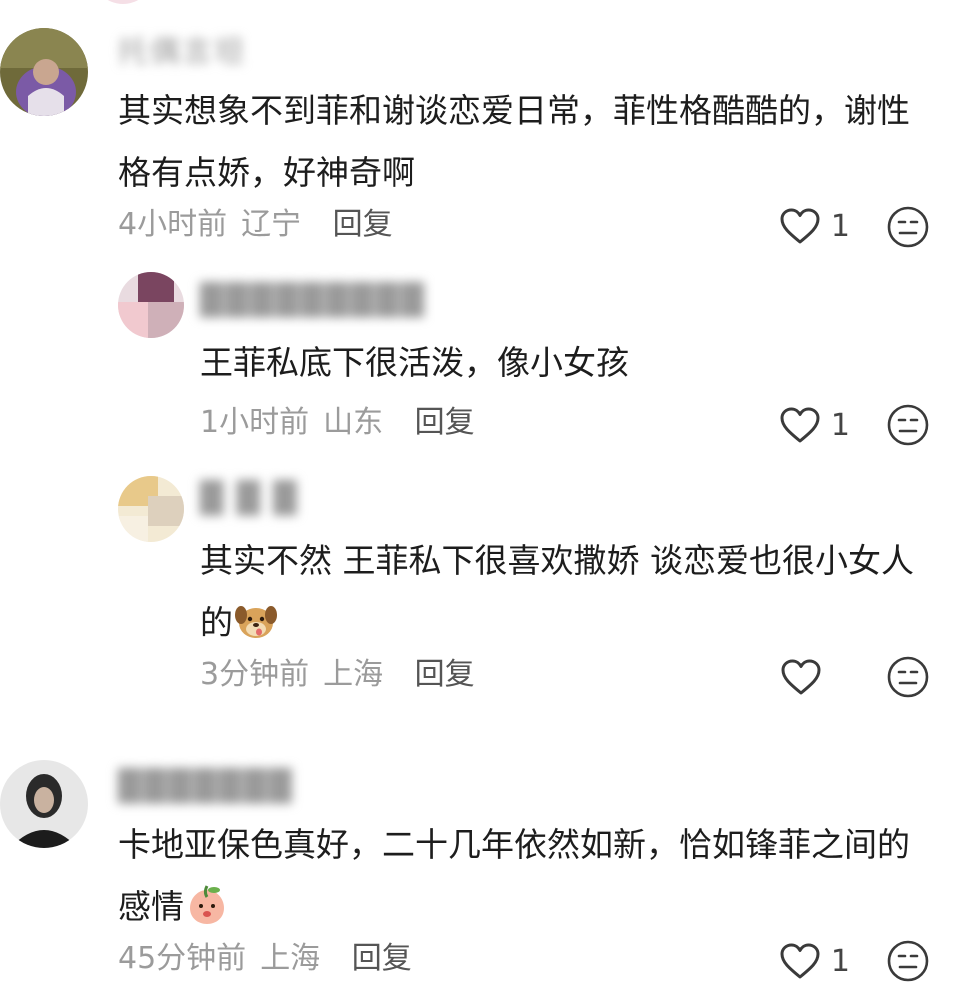  Describe the element at coordinates (514, 875) in the screenshot. I see `comment-body: 卡地亚保色真好，二十几年依然如新，恰如锋菲之间的感情` at that location.